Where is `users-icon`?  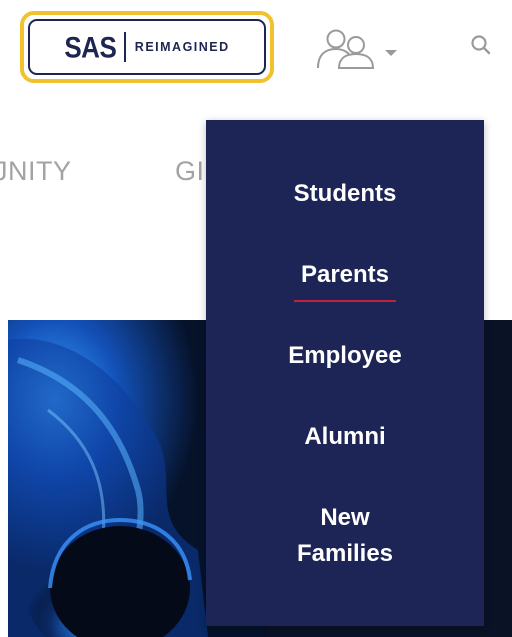 users-icon is located at coordinates (346, 49).